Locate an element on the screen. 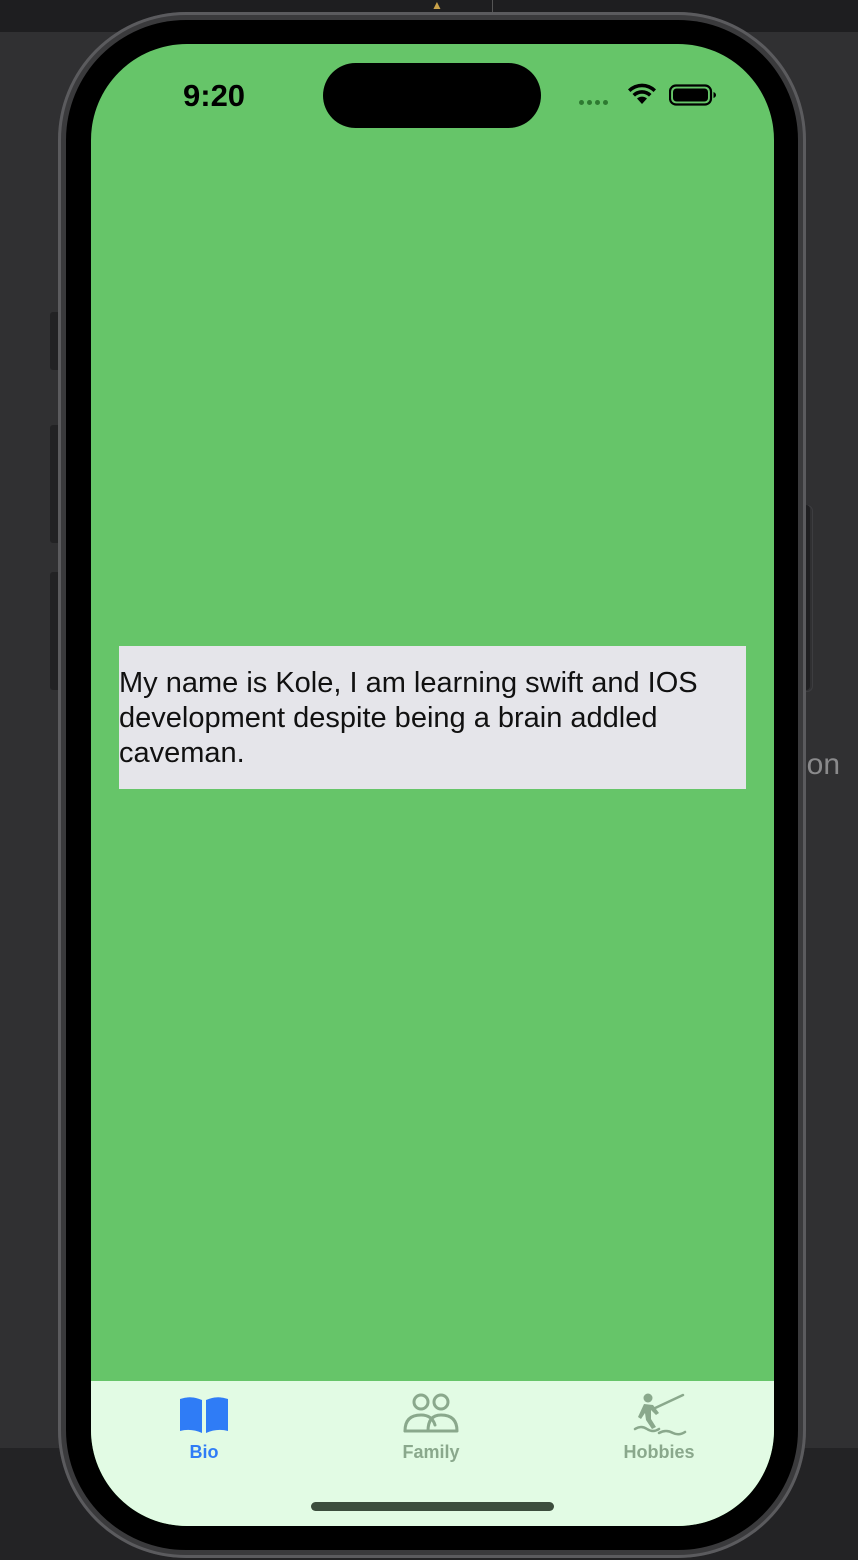 The width and height of the screenshot is (858, 1560). people-icon is located at coordinates (431, 1413).